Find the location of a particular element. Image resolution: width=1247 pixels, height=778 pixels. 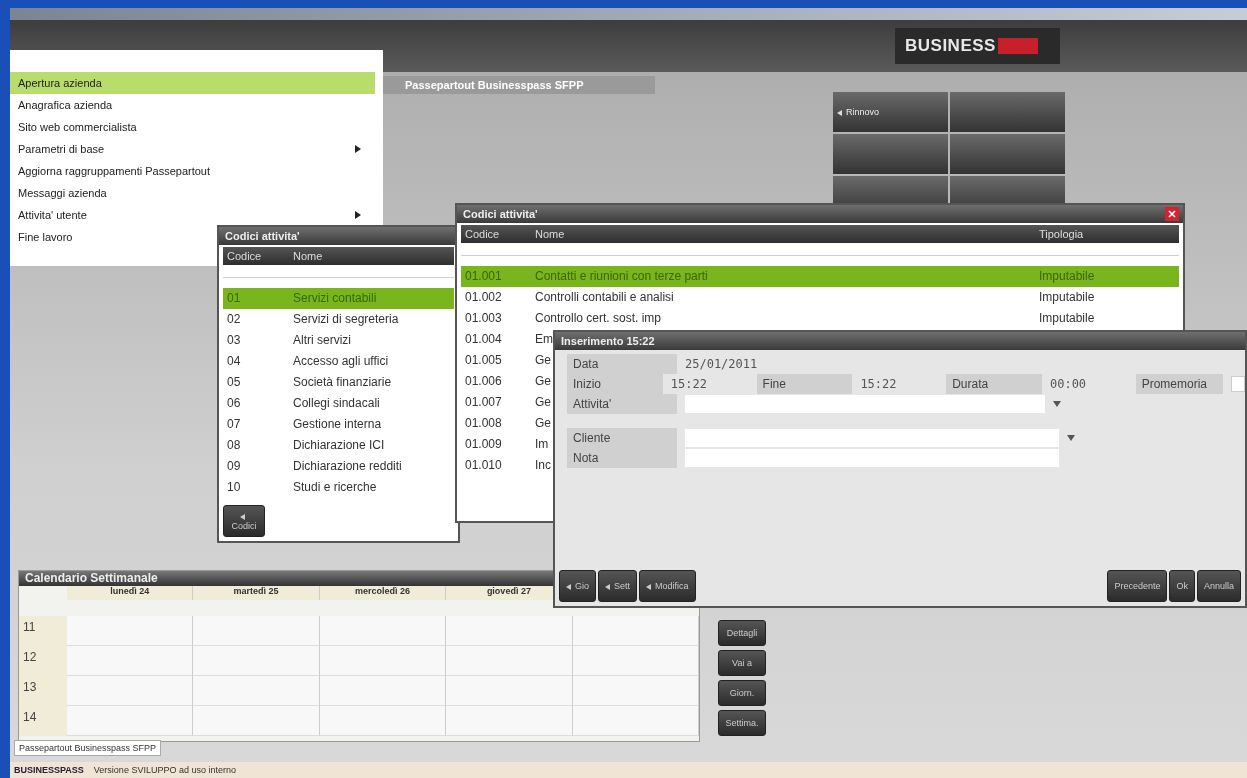

day-header: lunedì 24 is located at coordinates (130, 593).